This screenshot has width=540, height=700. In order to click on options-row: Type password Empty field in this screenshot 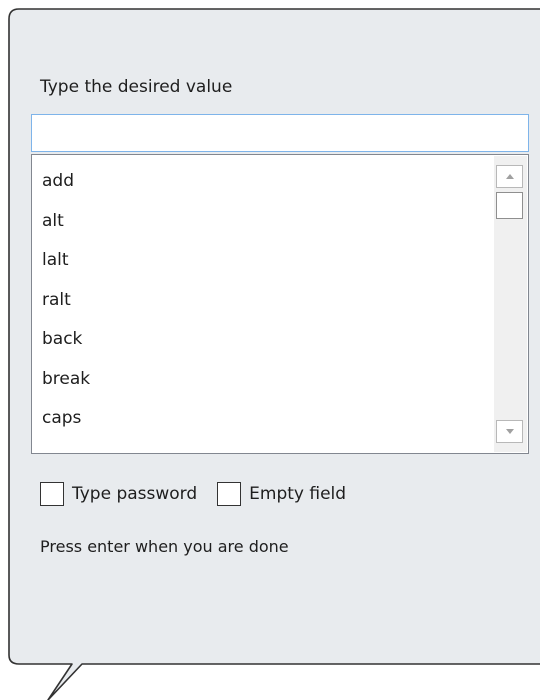, I will do `click(203, 494)`.